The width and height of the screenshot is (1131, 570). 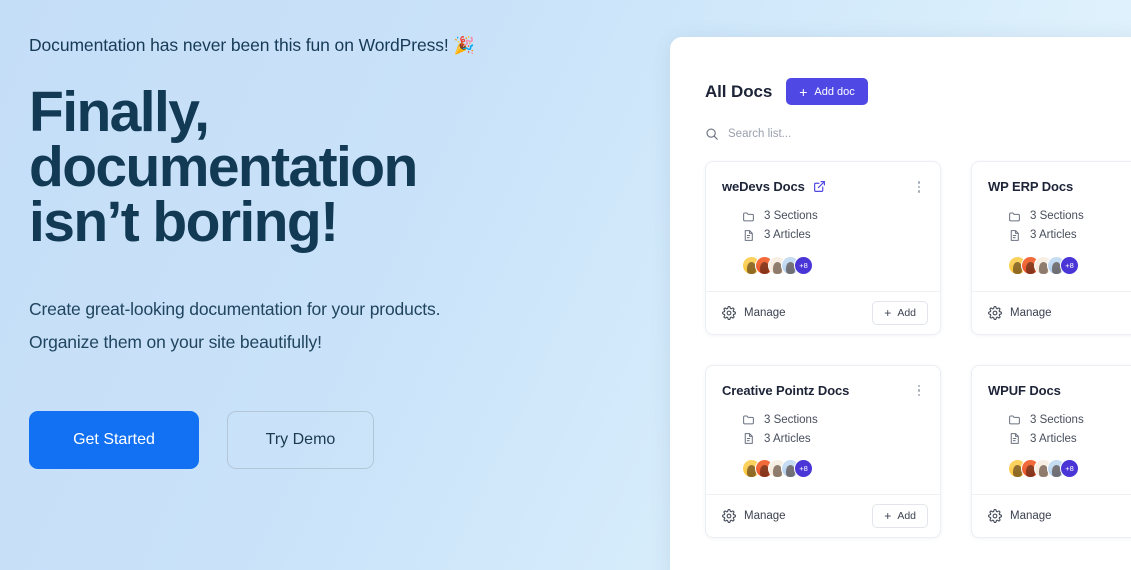 I want to click on search-row, so click(x=918, y=134).